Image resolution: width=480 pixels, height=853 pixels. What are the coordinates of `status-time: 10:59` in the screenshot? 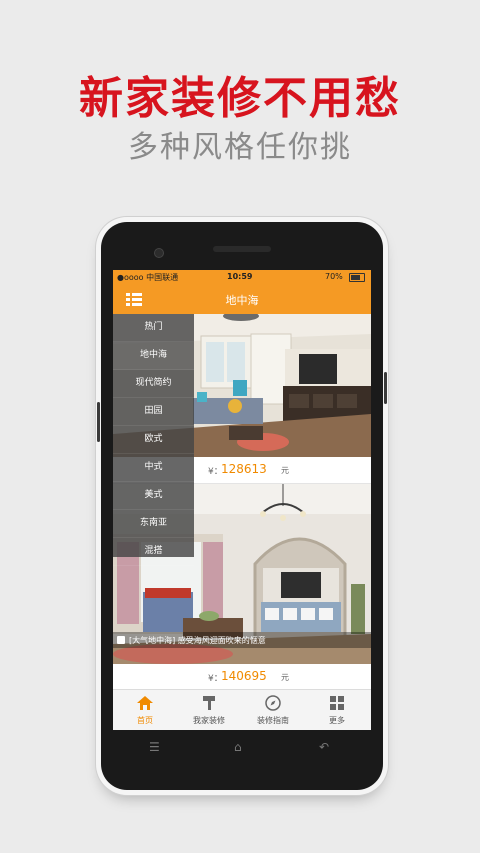 It's located at (240, 276).